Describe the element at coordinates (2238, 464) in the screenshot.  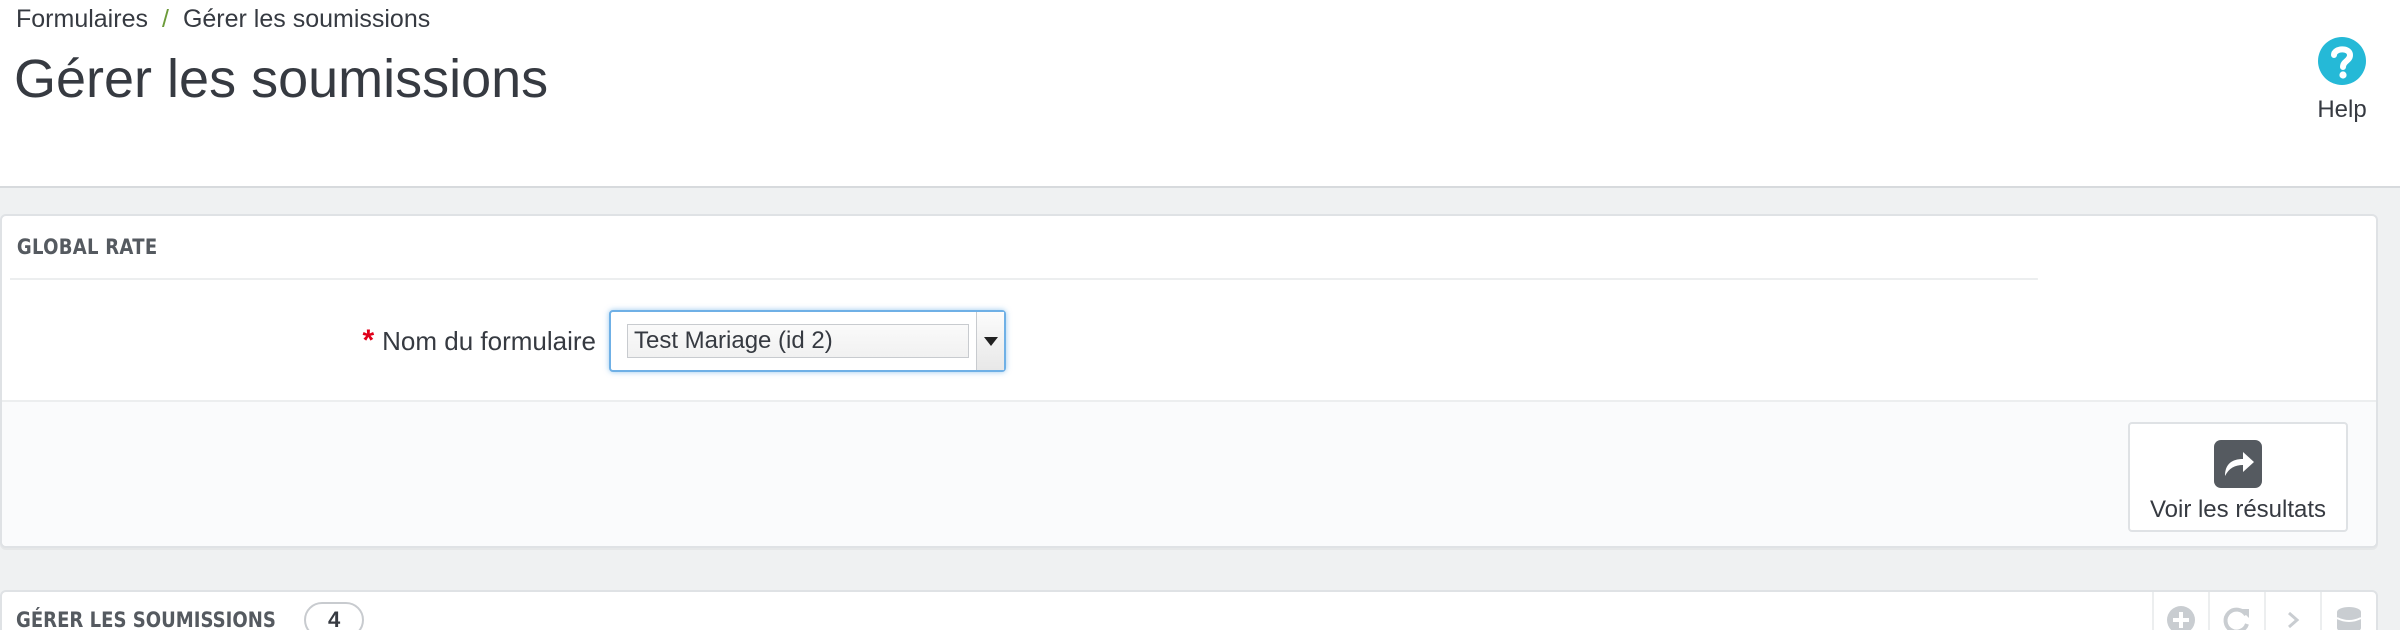
I see `share-icon` at that location.